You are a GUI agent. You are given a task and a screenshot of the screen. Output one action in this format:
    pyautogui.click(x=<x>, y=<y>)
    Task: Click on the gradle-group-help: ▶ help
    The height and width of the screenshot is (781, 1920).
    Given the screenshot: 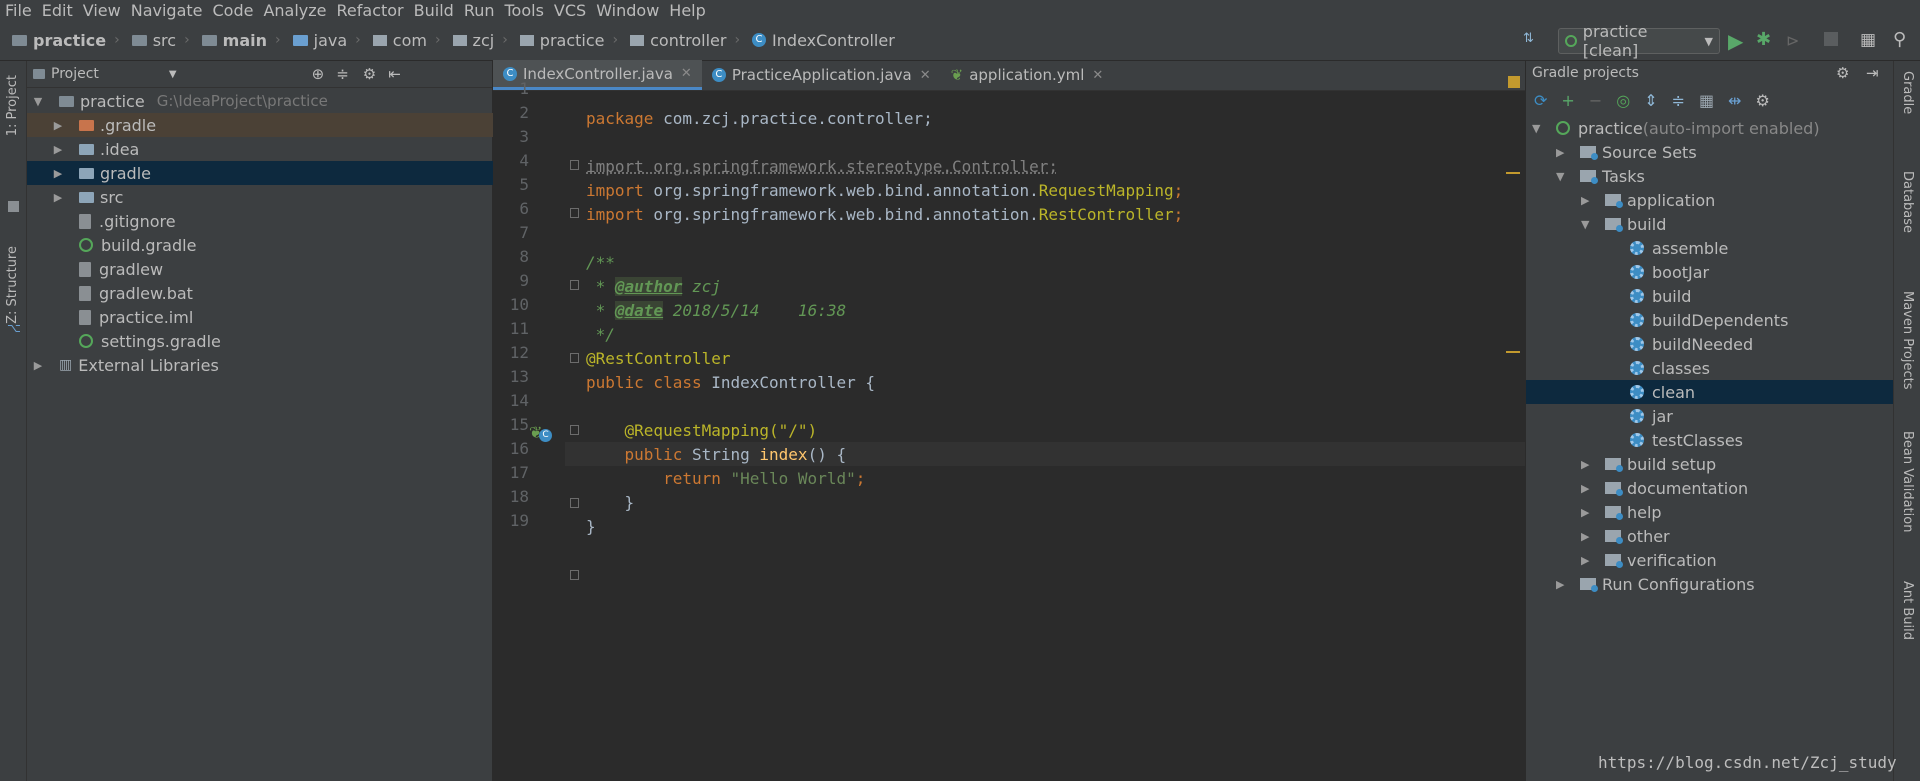 What is the action you would take?
    pyautogui.click(x=1710, y=512)
    